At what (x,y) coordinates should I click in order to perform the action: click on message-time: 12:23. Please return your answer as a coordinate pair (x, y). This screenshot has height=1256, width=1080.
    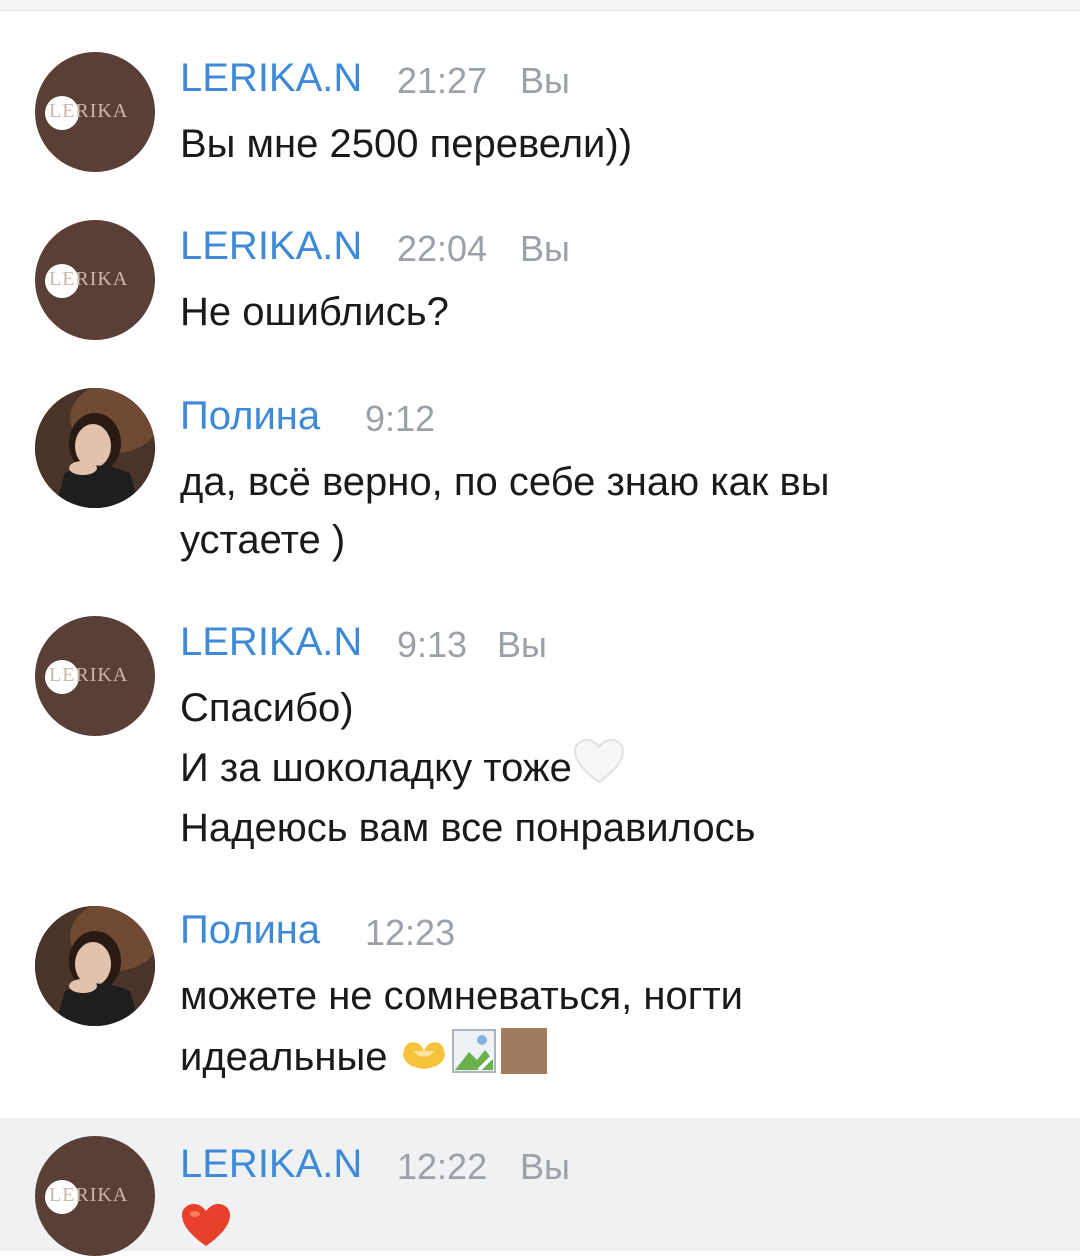
    Looking at the image, I should click on (410, 932).